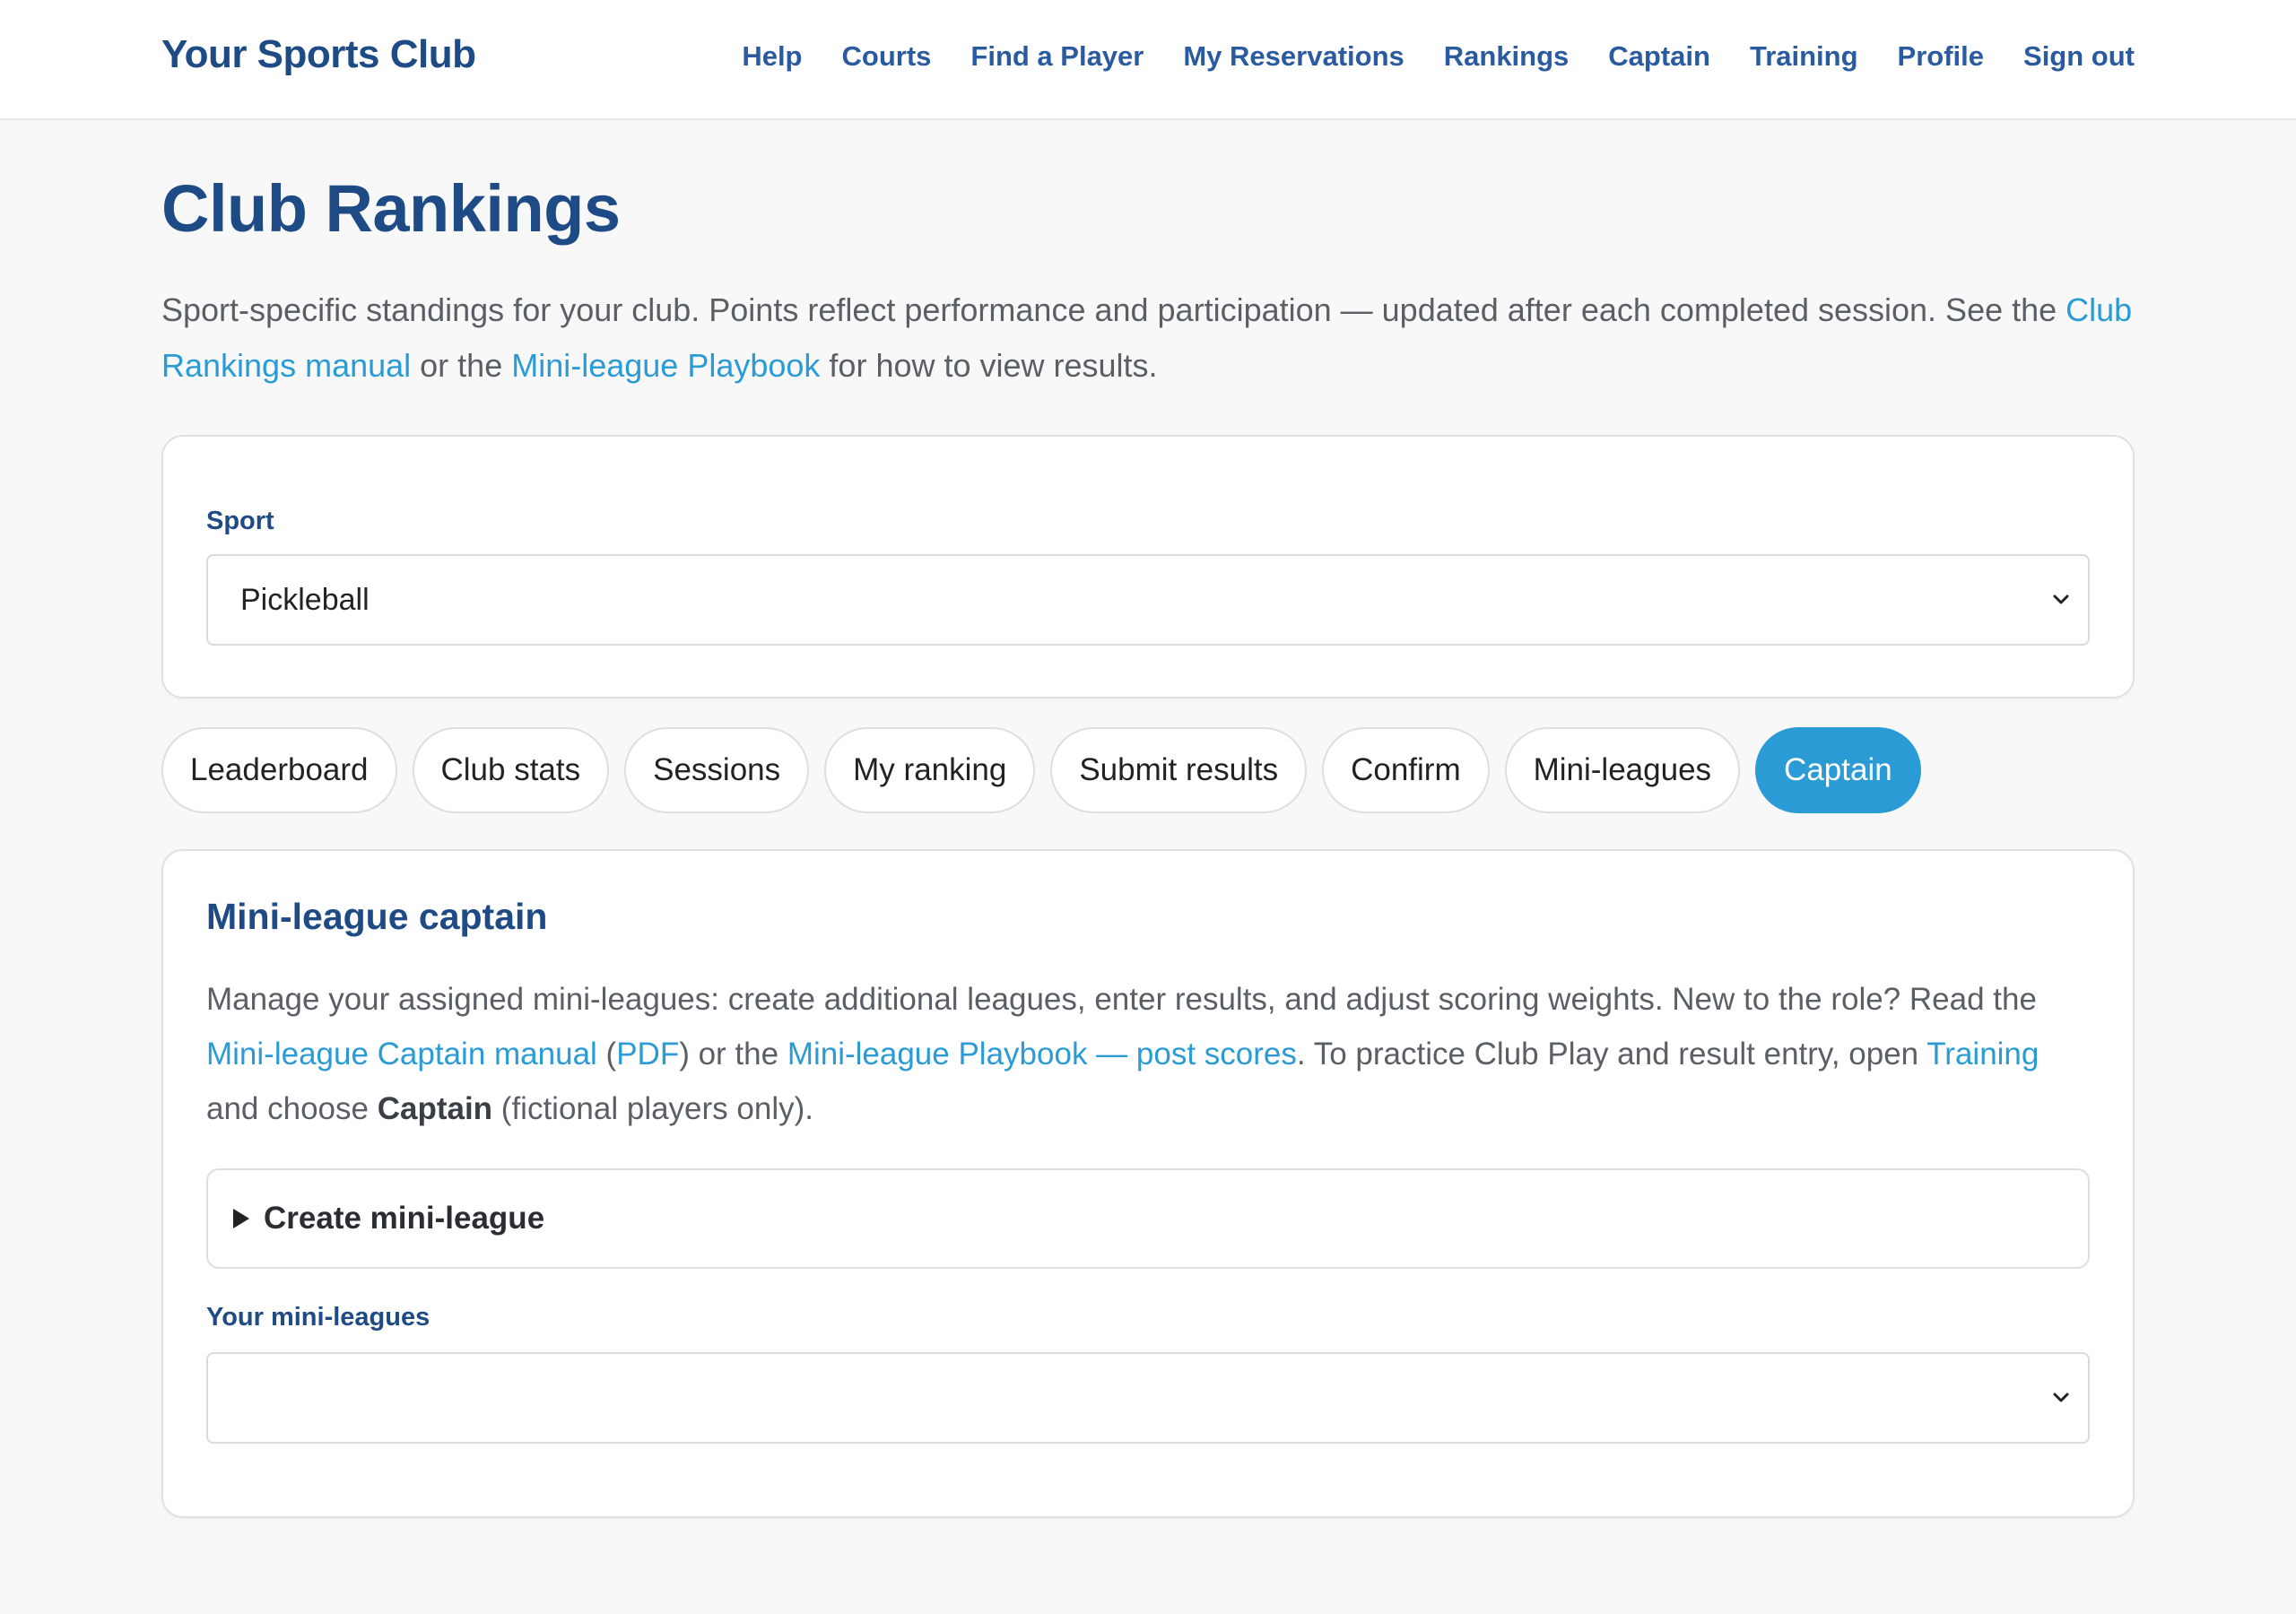  What do you see at coordinates (1148, 1398) in the screenshot?
I see `mini-leagues-select` at bounding box center [1148, 1398].